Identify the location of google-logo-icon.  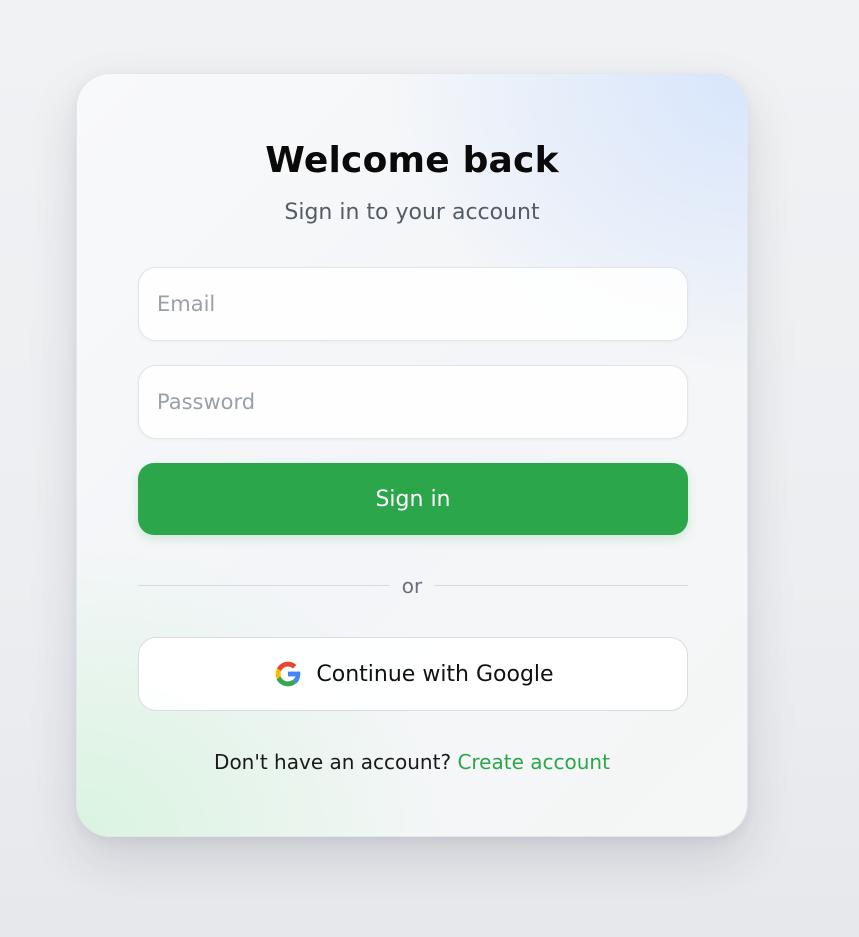
(288, 674).